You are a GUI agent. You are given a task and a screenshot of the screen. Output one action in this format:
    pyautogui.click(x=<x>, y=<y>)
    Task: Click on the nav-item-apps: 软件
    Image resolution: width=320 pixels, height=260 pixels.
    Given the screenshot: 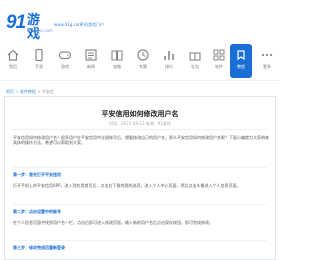 What is the action you would take?
    pyautogui.click(x=219, y=61)
    